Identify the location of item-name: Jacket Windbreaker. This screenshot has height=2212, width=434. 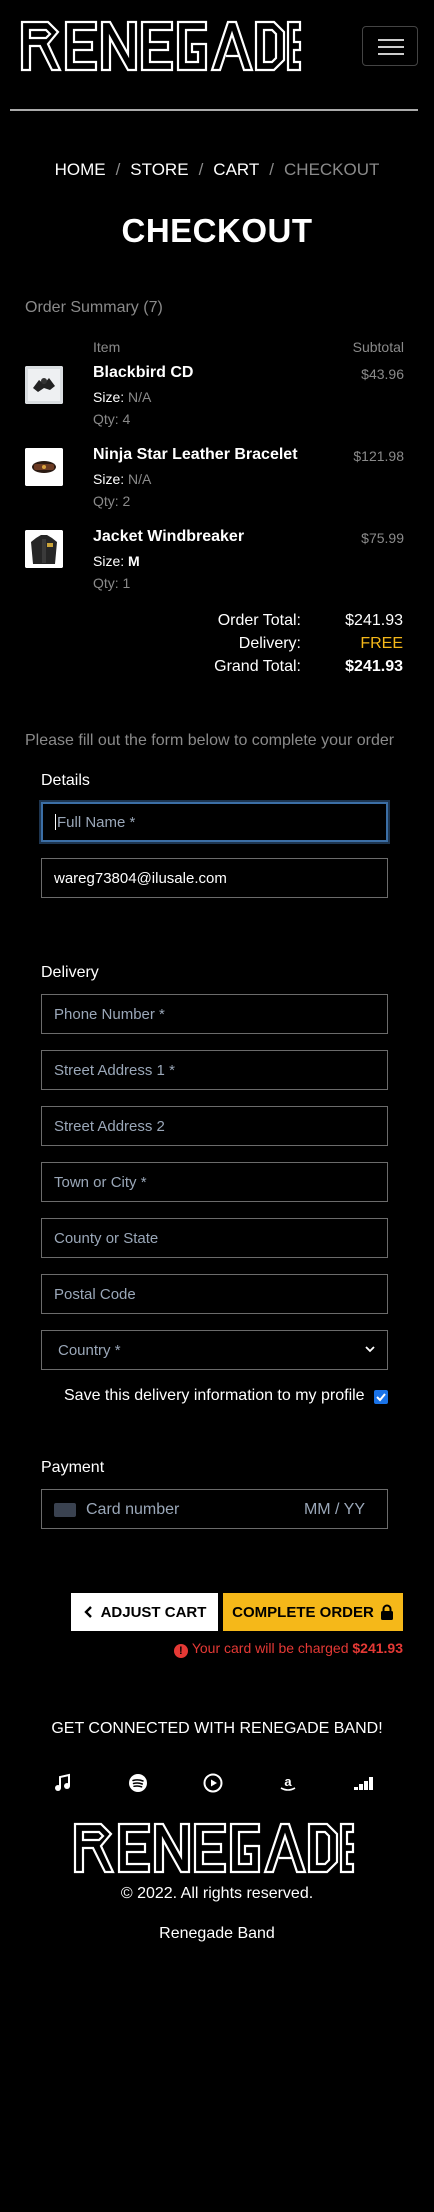
(168, 537).